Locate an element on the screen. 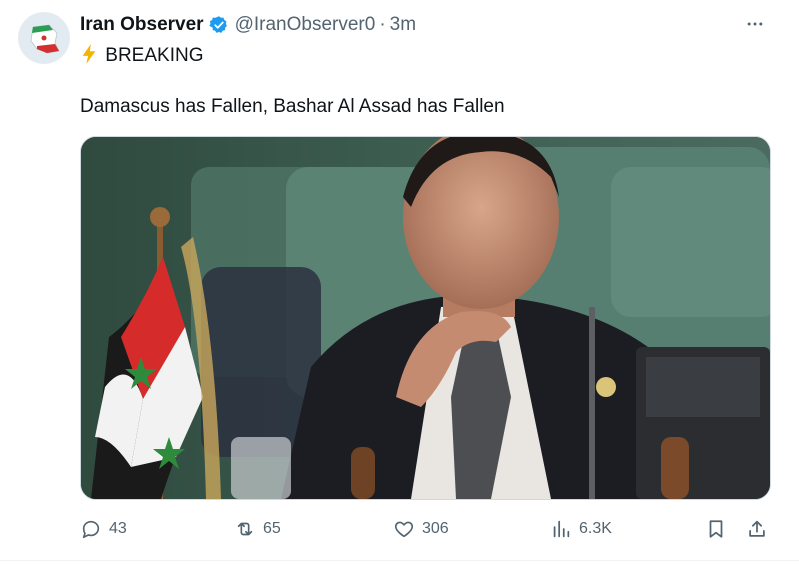  share-button is located at coordinates (757, 529).